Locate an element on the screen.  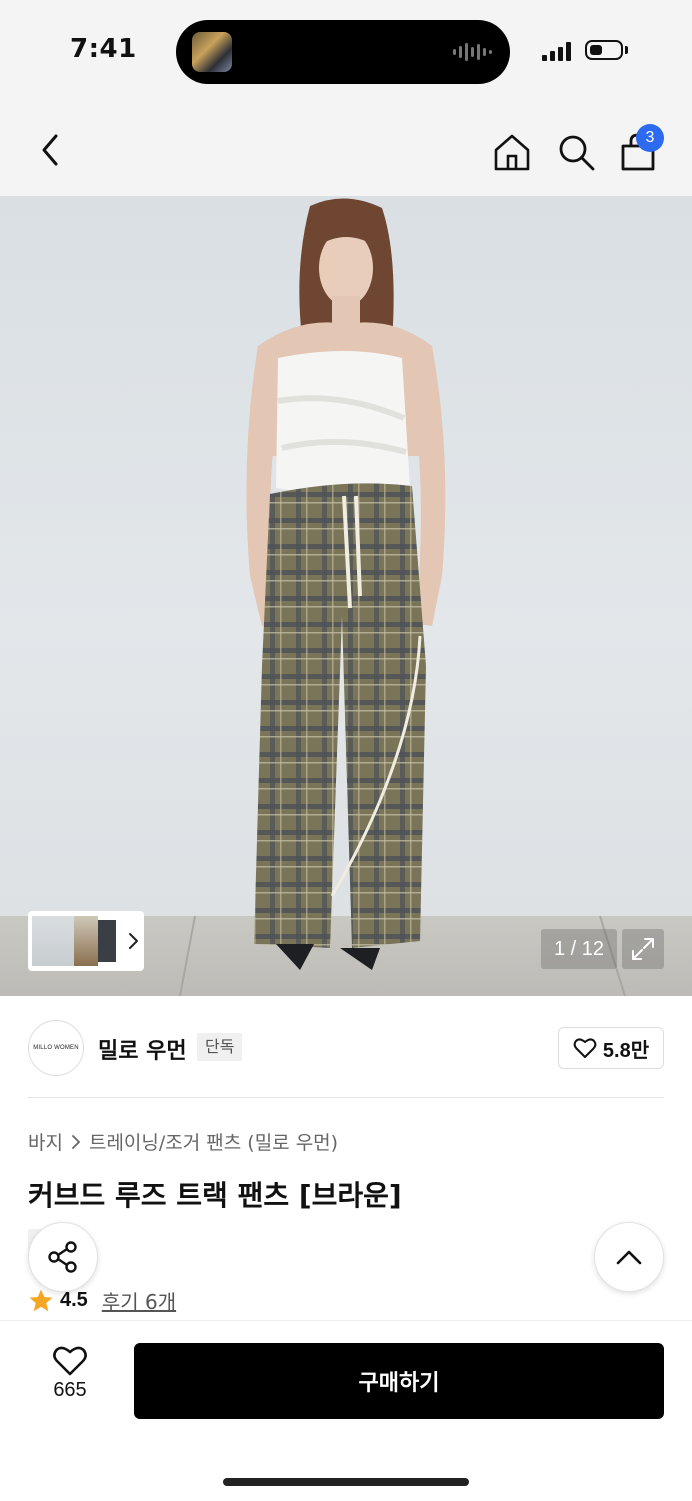
expand-button is located at coordinates (643, 949).